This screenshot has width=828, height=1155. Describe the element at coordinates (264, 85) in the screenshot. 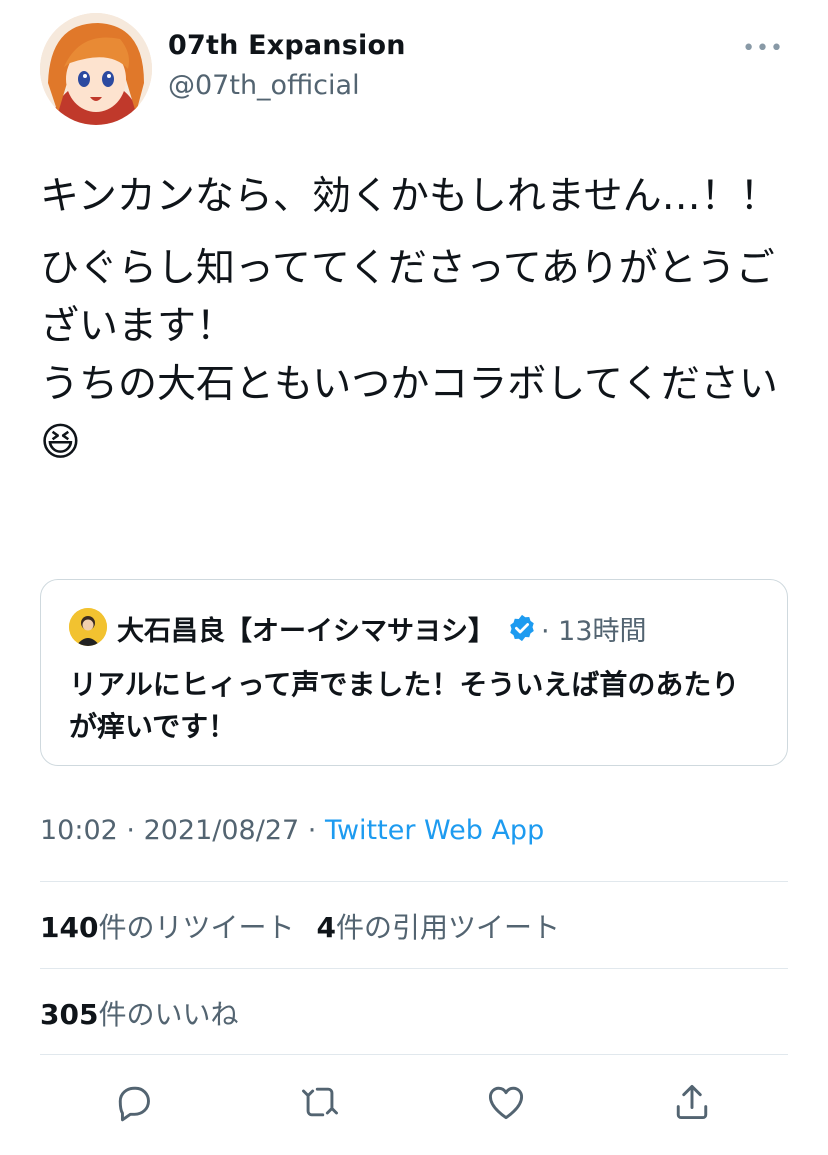

I see `author-handle: @07th_official` at that location.